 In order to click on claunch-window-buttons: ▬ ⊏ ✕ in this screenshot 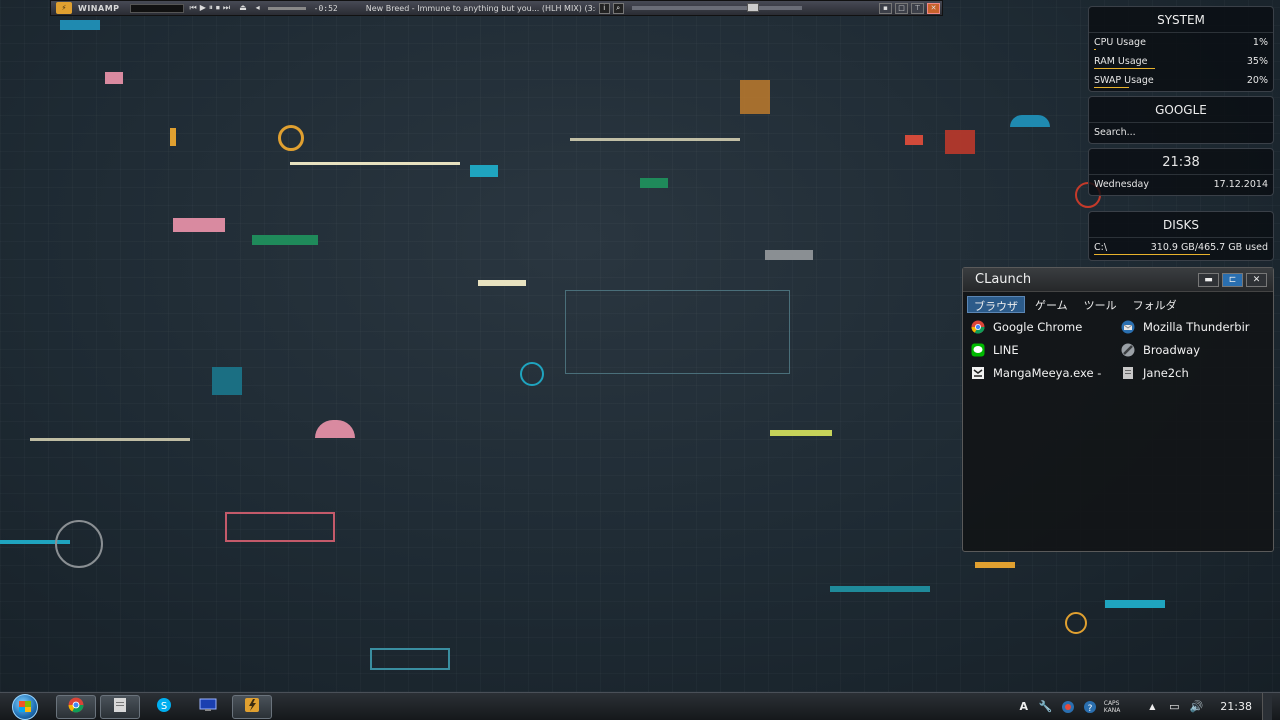, I will do `click(1232, 279)`.